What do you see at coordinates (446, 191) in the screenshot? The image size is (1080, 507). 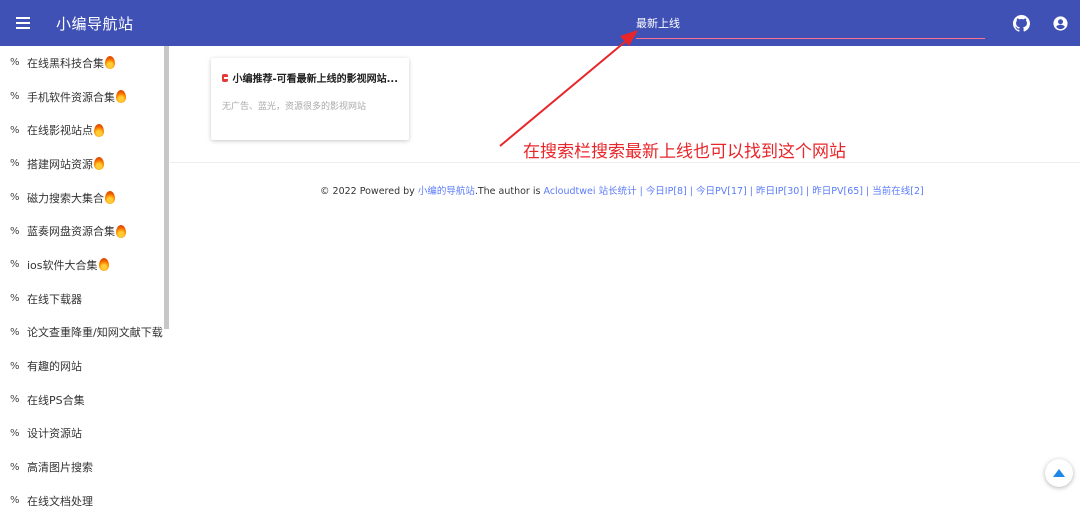 I see `footer-site-link: 小编的导航站` at bounding box center [446, 191].